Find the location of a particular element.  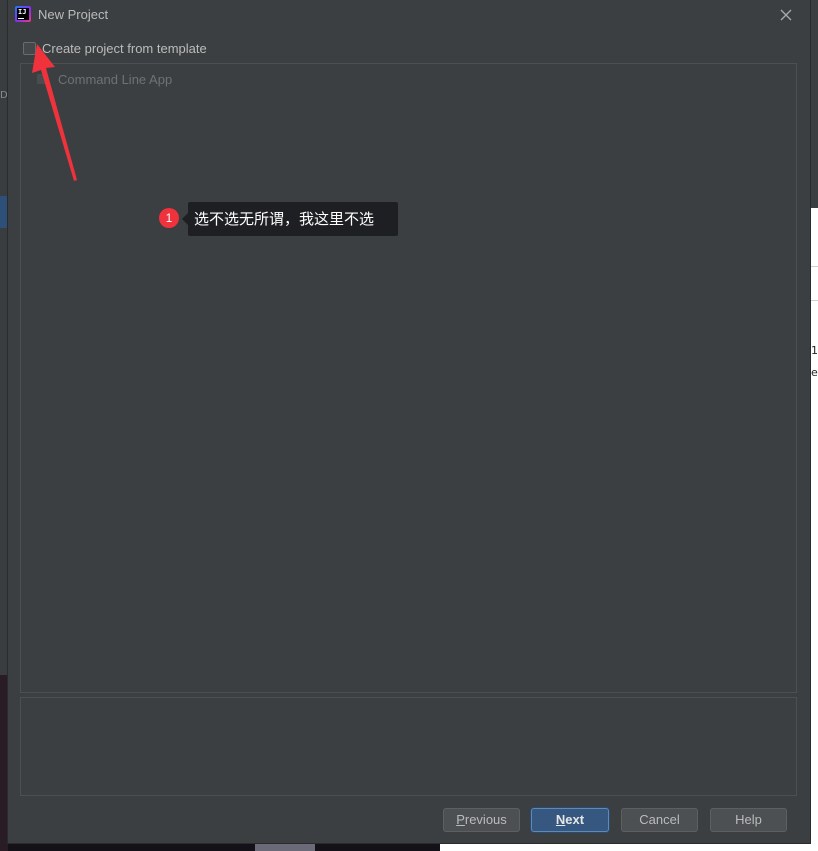

background-app-bottom-image is located at coordinates (285, 847).